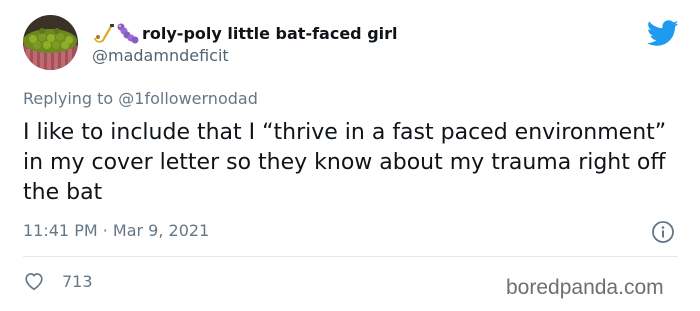 Image resolution: width=700 pixels, height=311 pixels. I want to click on author-name-row: roly-poly little bat-faced girl, so click(245, 33).